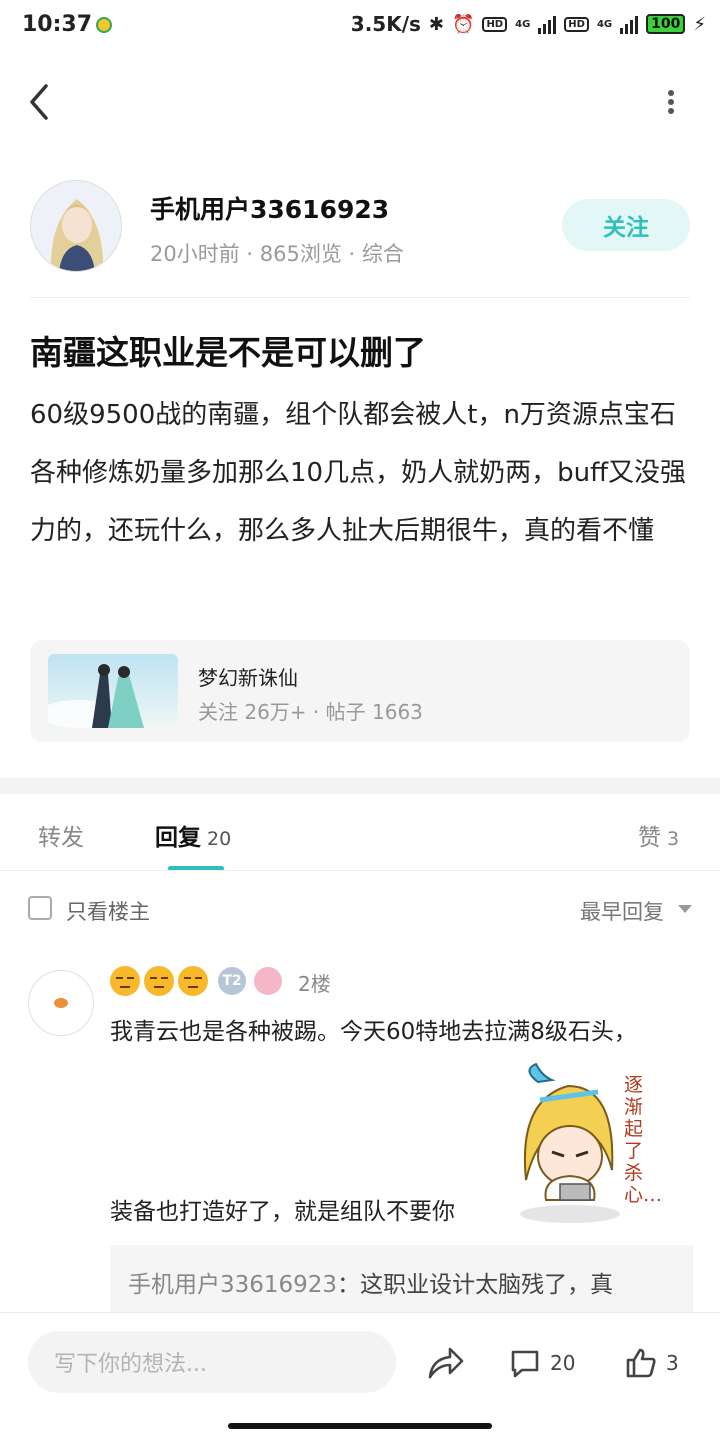 This screenshot has width=720, height=1440. What do you see at coordinates (108, 911) in the screenshot?
I see `owner-only-label: 只看楼主` at bounding box center [108, 911].